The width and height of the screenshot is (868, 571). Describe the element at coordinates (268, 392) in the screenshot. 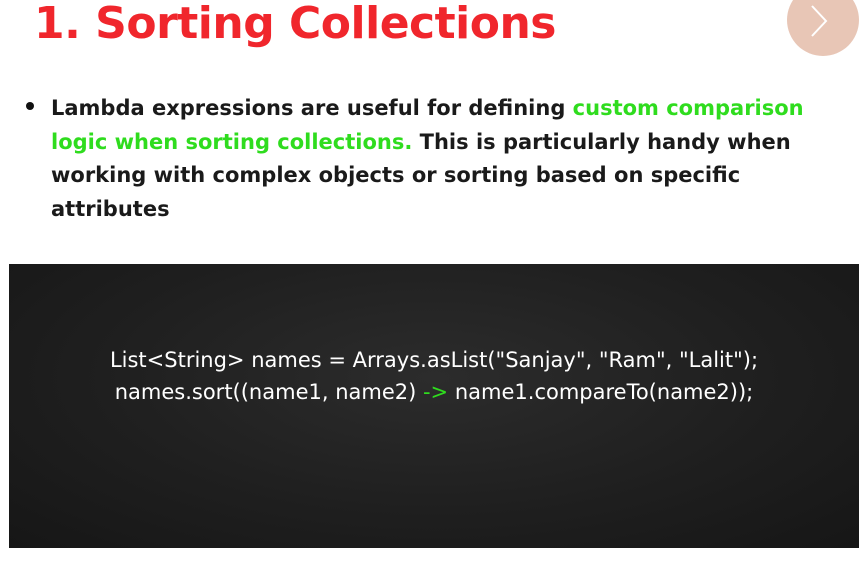

I see `code-line-2-start: names.sort((name1, name2)` at that location.